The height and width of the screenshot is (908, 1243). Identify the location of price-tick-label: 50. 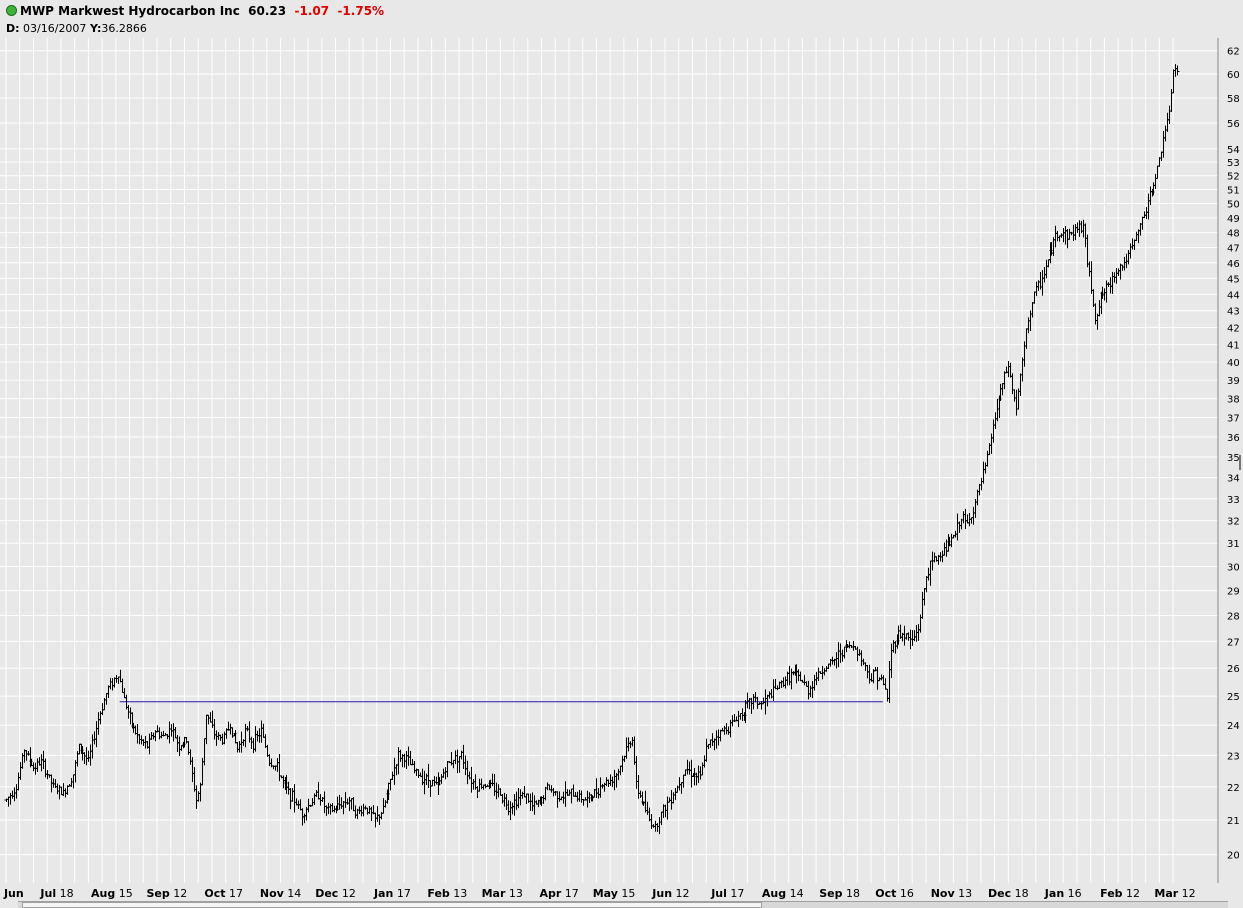
(1233, 205).